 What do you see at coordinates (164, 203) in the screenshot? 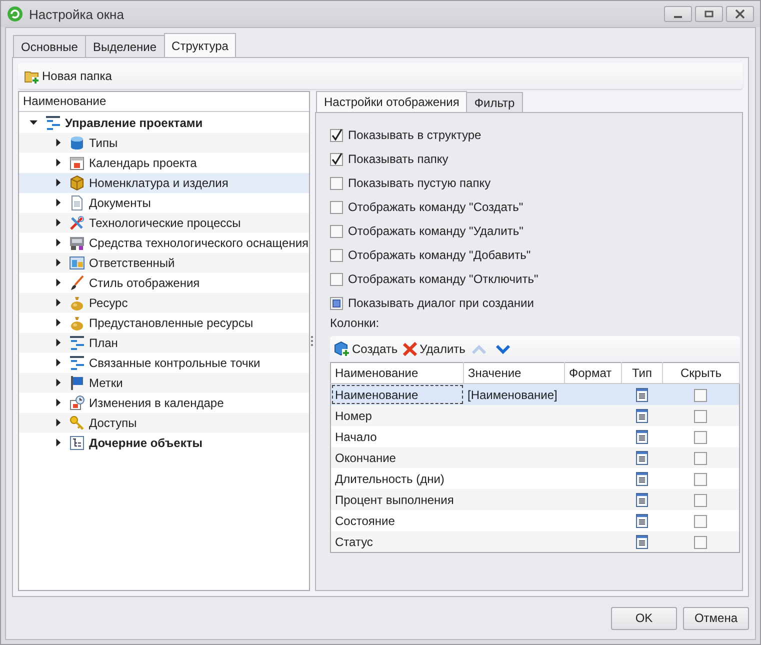
I see `tree-item: Документы` at bounding box center [164, 203].